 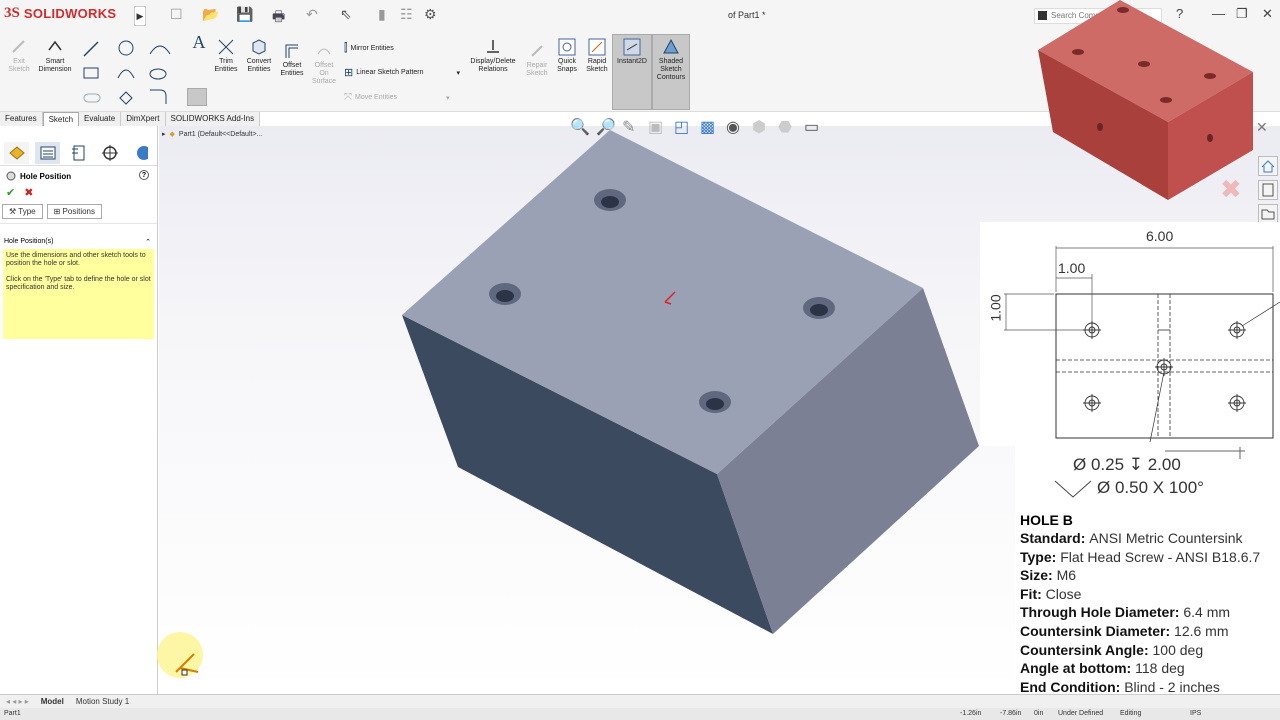 What do you see at coordinates (1160, 236) in the screenshot?
I see `dim-total-width: 6.00` at bounding box center [1160, 236].